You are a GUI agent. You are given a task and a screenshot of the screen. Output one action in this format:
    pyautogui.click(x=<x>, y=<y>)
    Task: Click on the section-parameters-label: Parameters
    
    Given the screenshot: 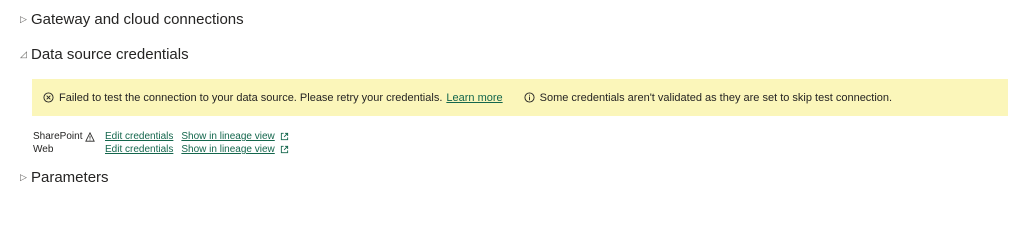 What is the action you would take?
    pyautogui.click(x=70, y=177)
    